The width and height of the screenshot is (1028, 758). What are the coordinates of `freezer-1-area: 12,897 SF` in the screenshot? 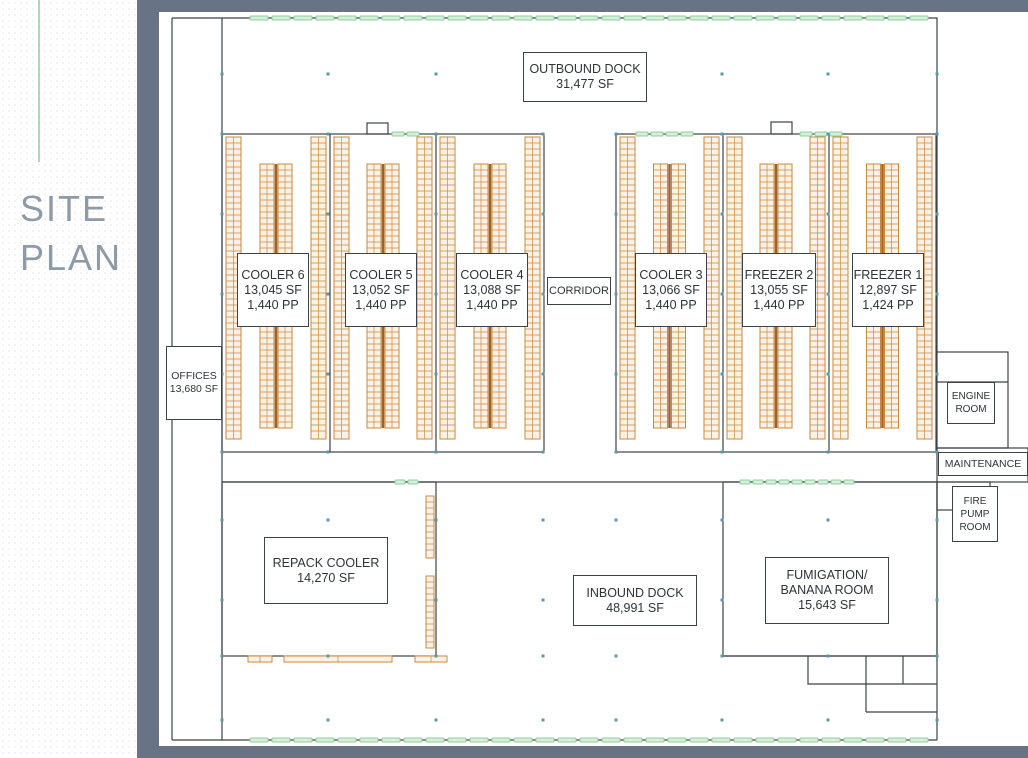 It's located at (888, 289).